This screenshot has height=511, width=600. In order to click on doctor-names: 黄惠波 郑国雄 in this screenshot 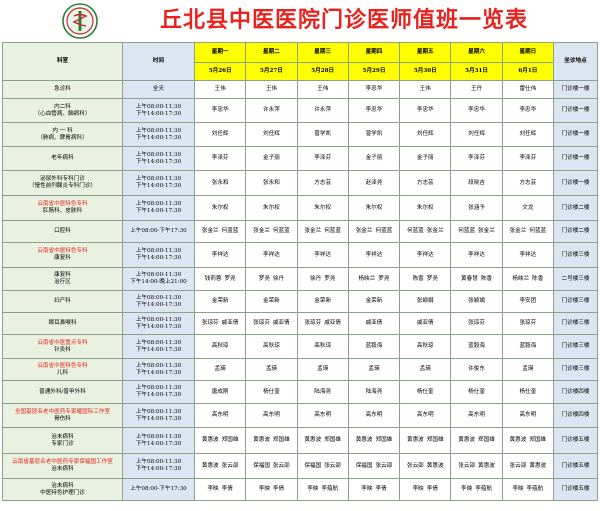, I will do `click(527, 440)`.